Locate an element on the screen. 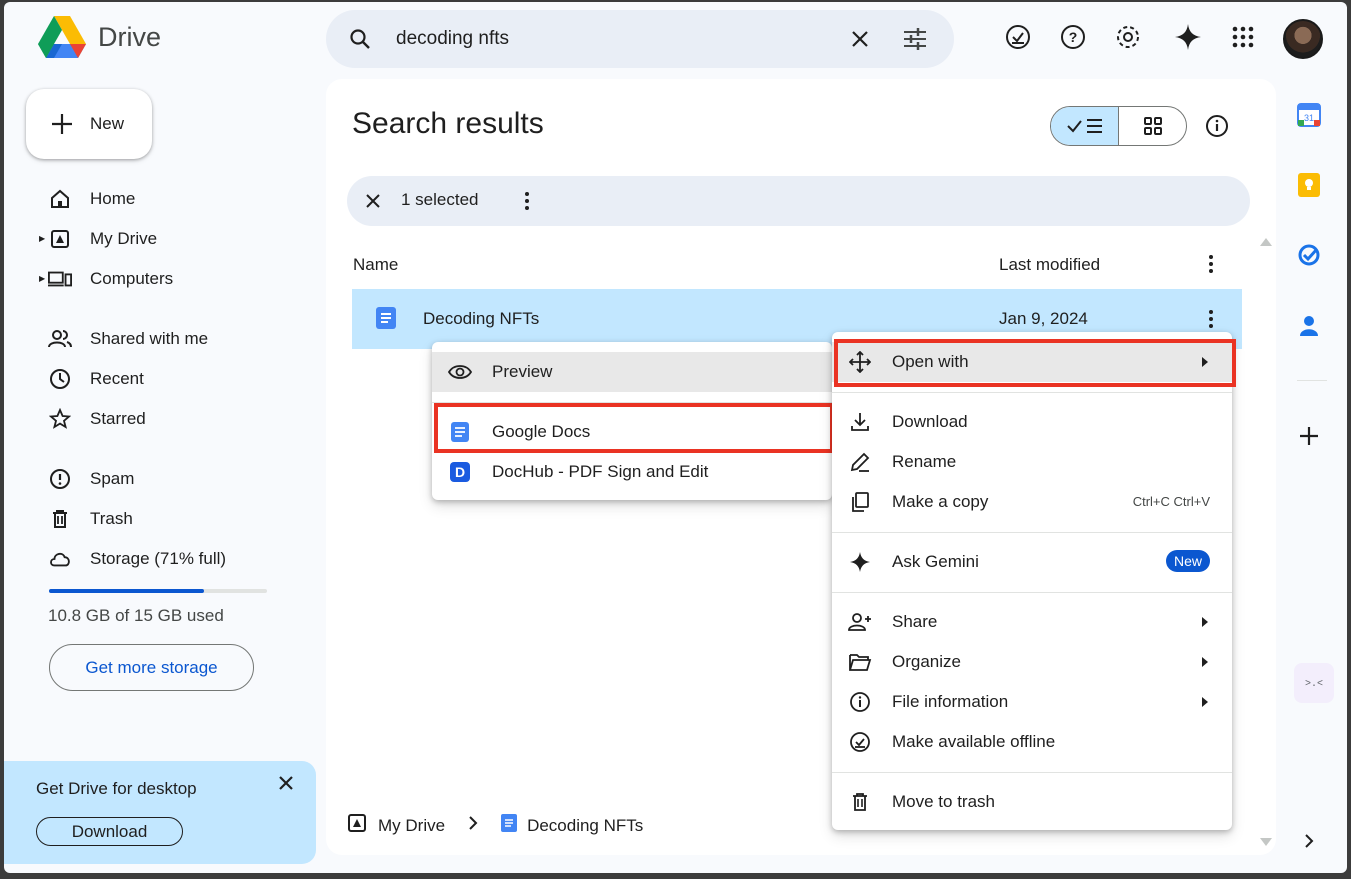 Image resolution: width=1351 pixels, height=879 pixels. trash-icon is located at coordinates (860, 802).